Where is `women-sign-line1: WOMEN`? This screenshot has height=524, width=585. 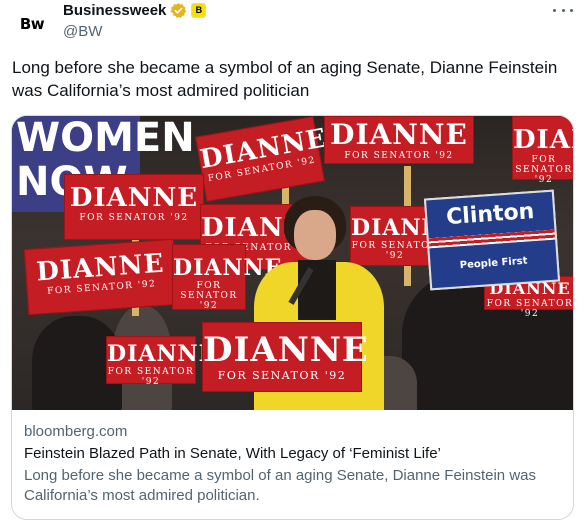 women-sign-line1: WOMEN is located at coordinates (105, 138).